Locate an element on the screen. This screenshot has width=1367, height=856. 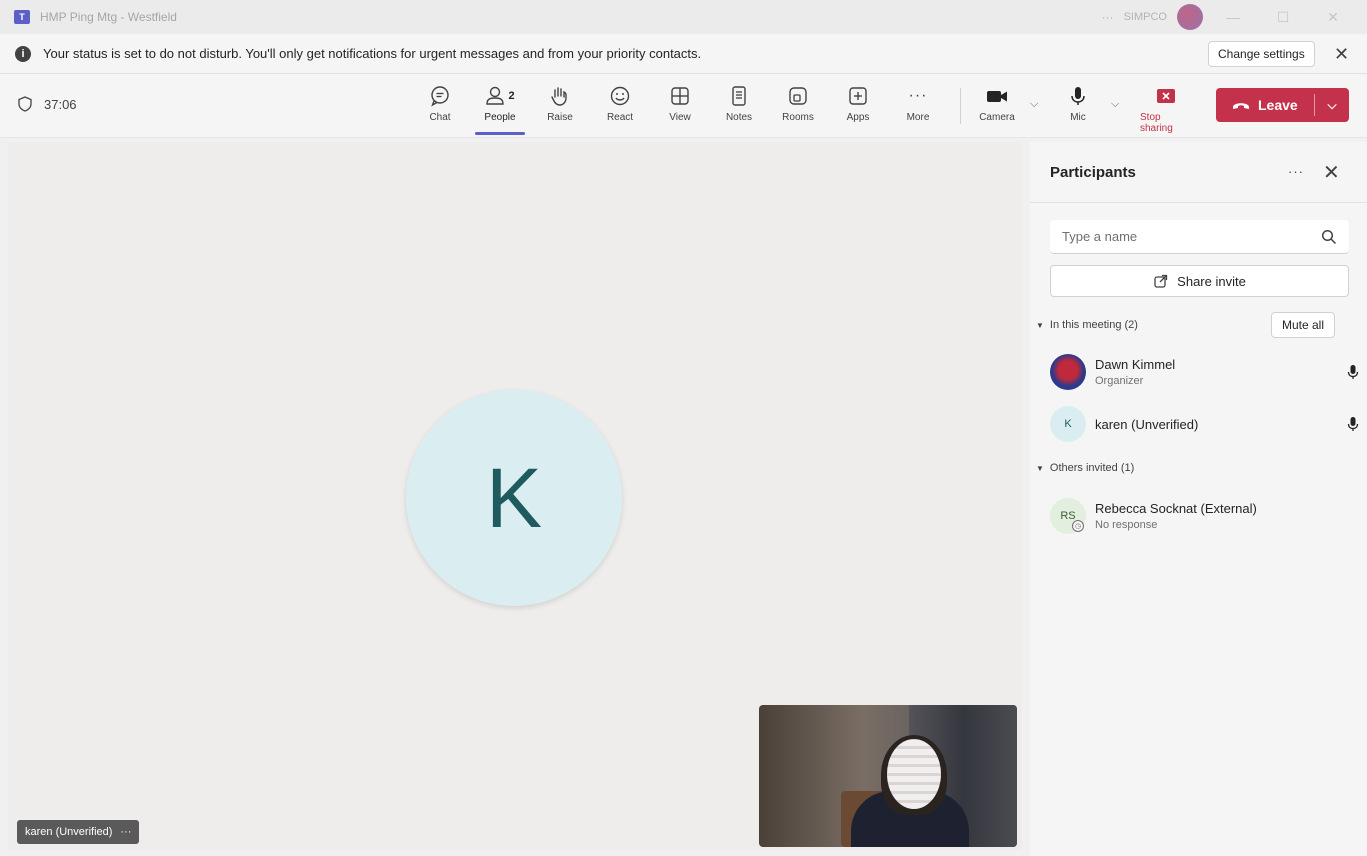
meeting-timer: 37:06 is located at coordinates (47, 104).